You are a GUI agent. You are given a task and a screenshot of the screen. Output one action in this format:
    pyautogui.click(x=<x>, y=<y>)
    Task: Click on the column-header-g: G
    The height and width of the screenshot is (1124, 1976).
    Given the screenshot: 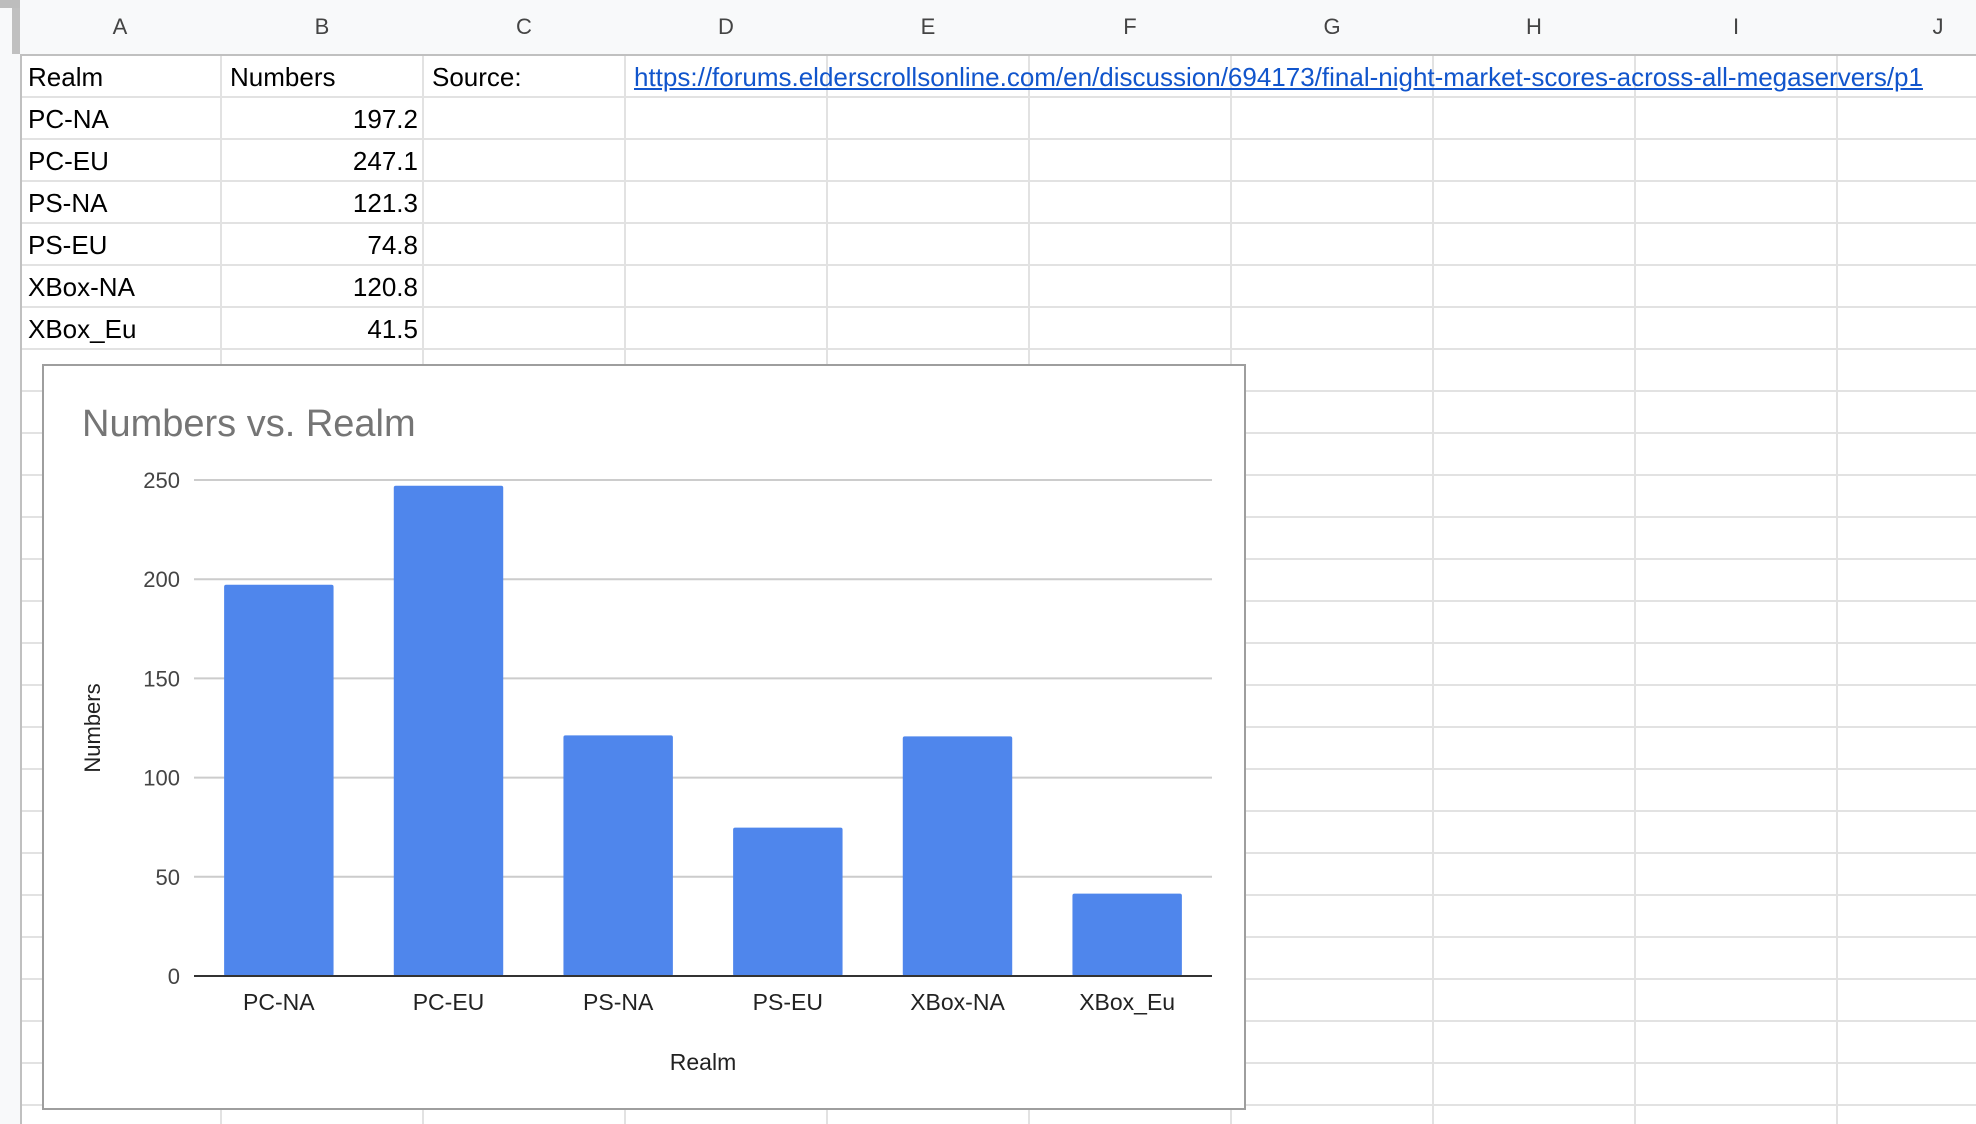 What is the action you would take?
    pyautogui.click(x=1332, y=27)
    